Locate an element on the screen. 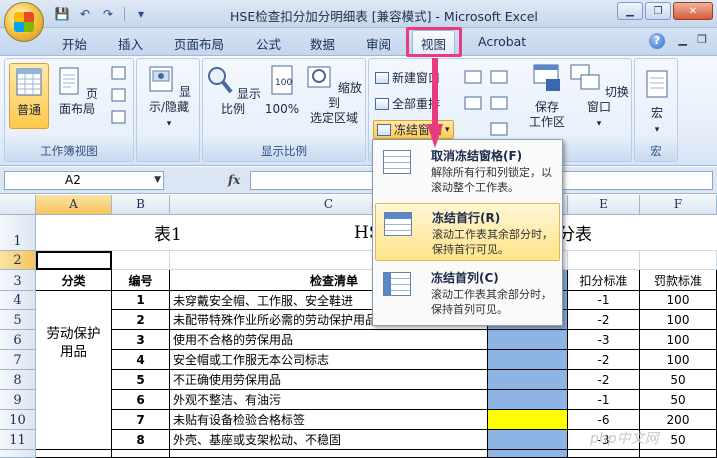 Image resolution: width=717 pixels, height=458 pixels. number-cell: 5 is located at coordinates (141, 380).